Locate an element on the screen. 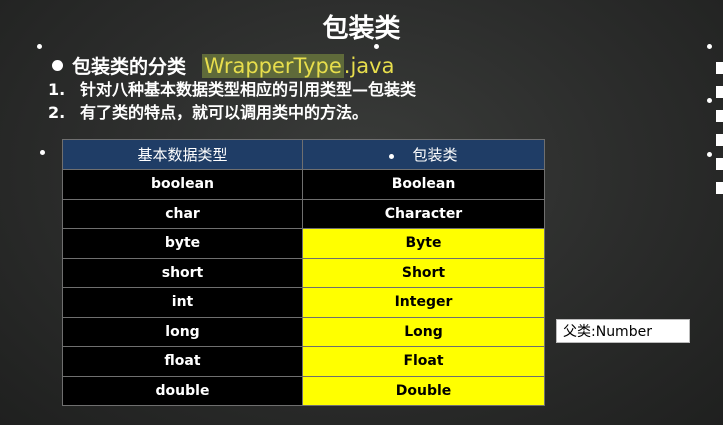 Image resolution: width=723 pixels, height=425 pixels. header-wrapper-class: 包装类 is located at coordinates (423, 154).